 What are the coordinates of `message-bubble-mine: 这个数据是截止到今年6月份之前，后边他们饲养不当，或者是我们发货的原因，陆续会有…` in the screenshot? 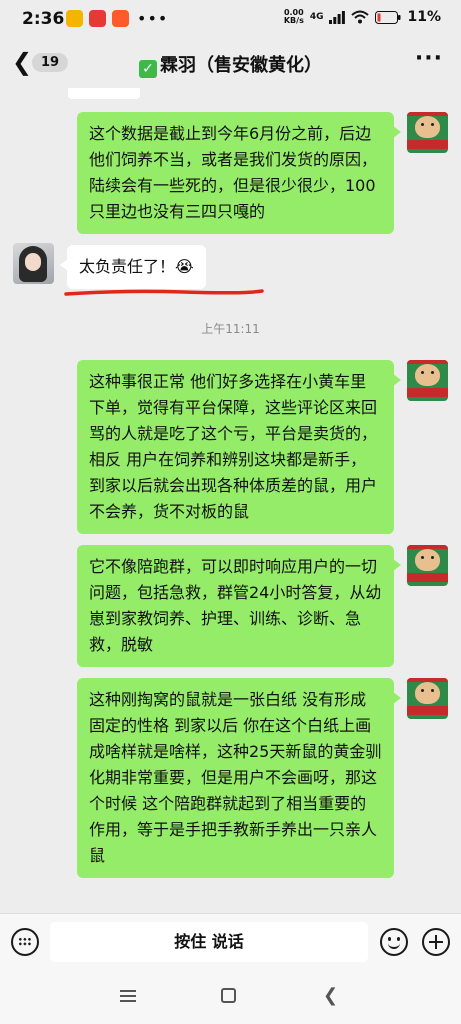 It's located at (239, 173).